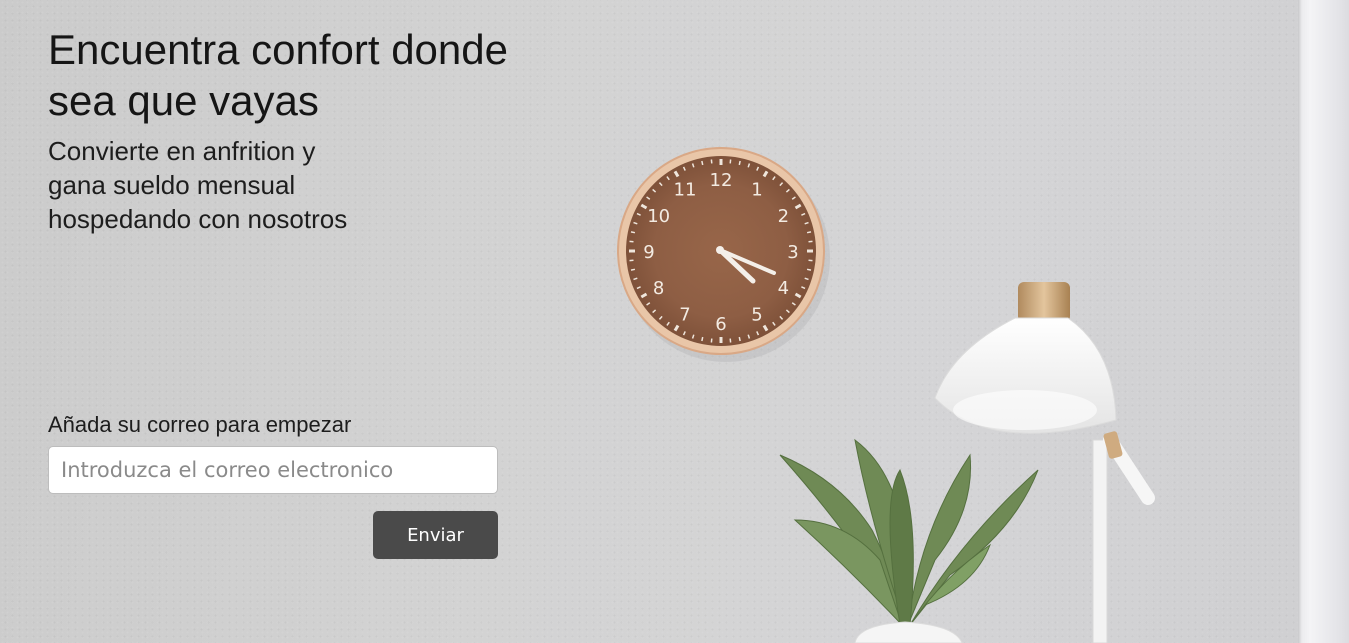 The height and width of the screenshot is (643, 1349). I want to click on wall-clock: 12 12 3 45 6 78 9 1011, so click(723, 254).